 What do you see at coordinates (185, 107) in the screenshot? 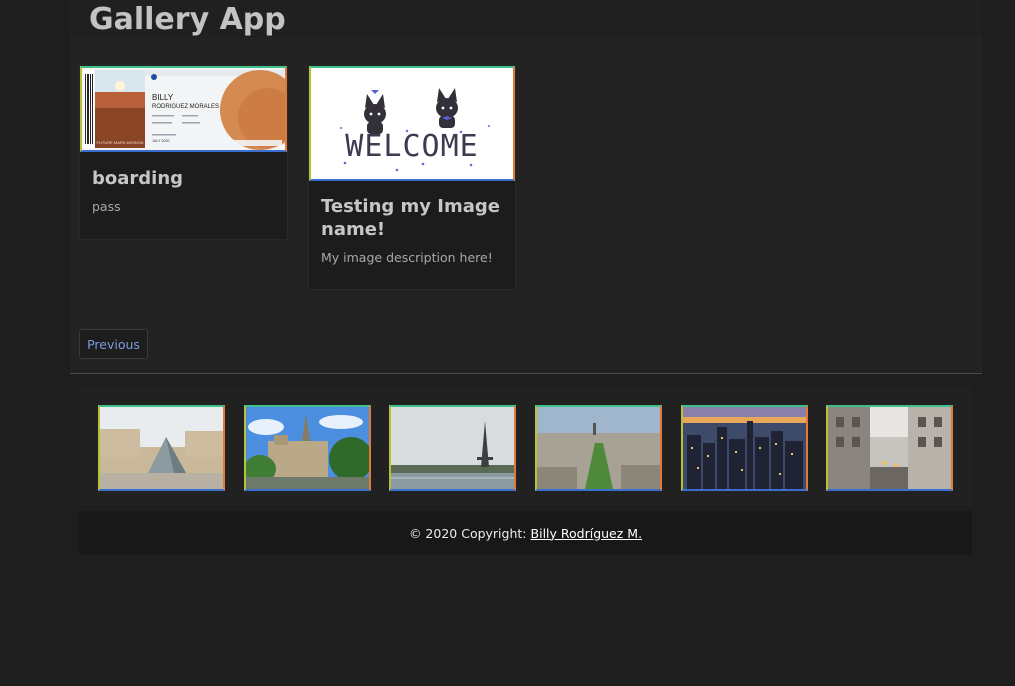
I see `boarding-pass-name2: RODRIGUEZ MORALES` at bounding box center [185, 107].